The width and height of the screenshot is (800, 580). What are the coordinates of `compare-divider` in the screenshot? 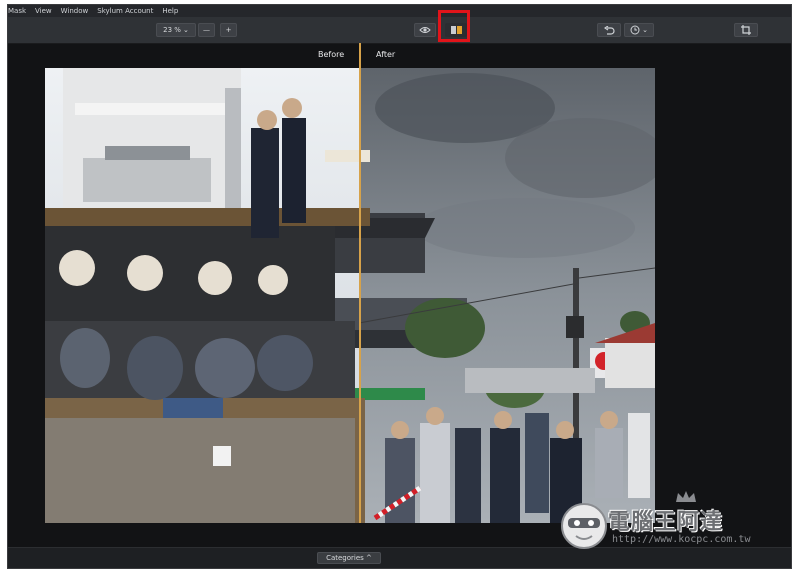 It's located at (360, 283).